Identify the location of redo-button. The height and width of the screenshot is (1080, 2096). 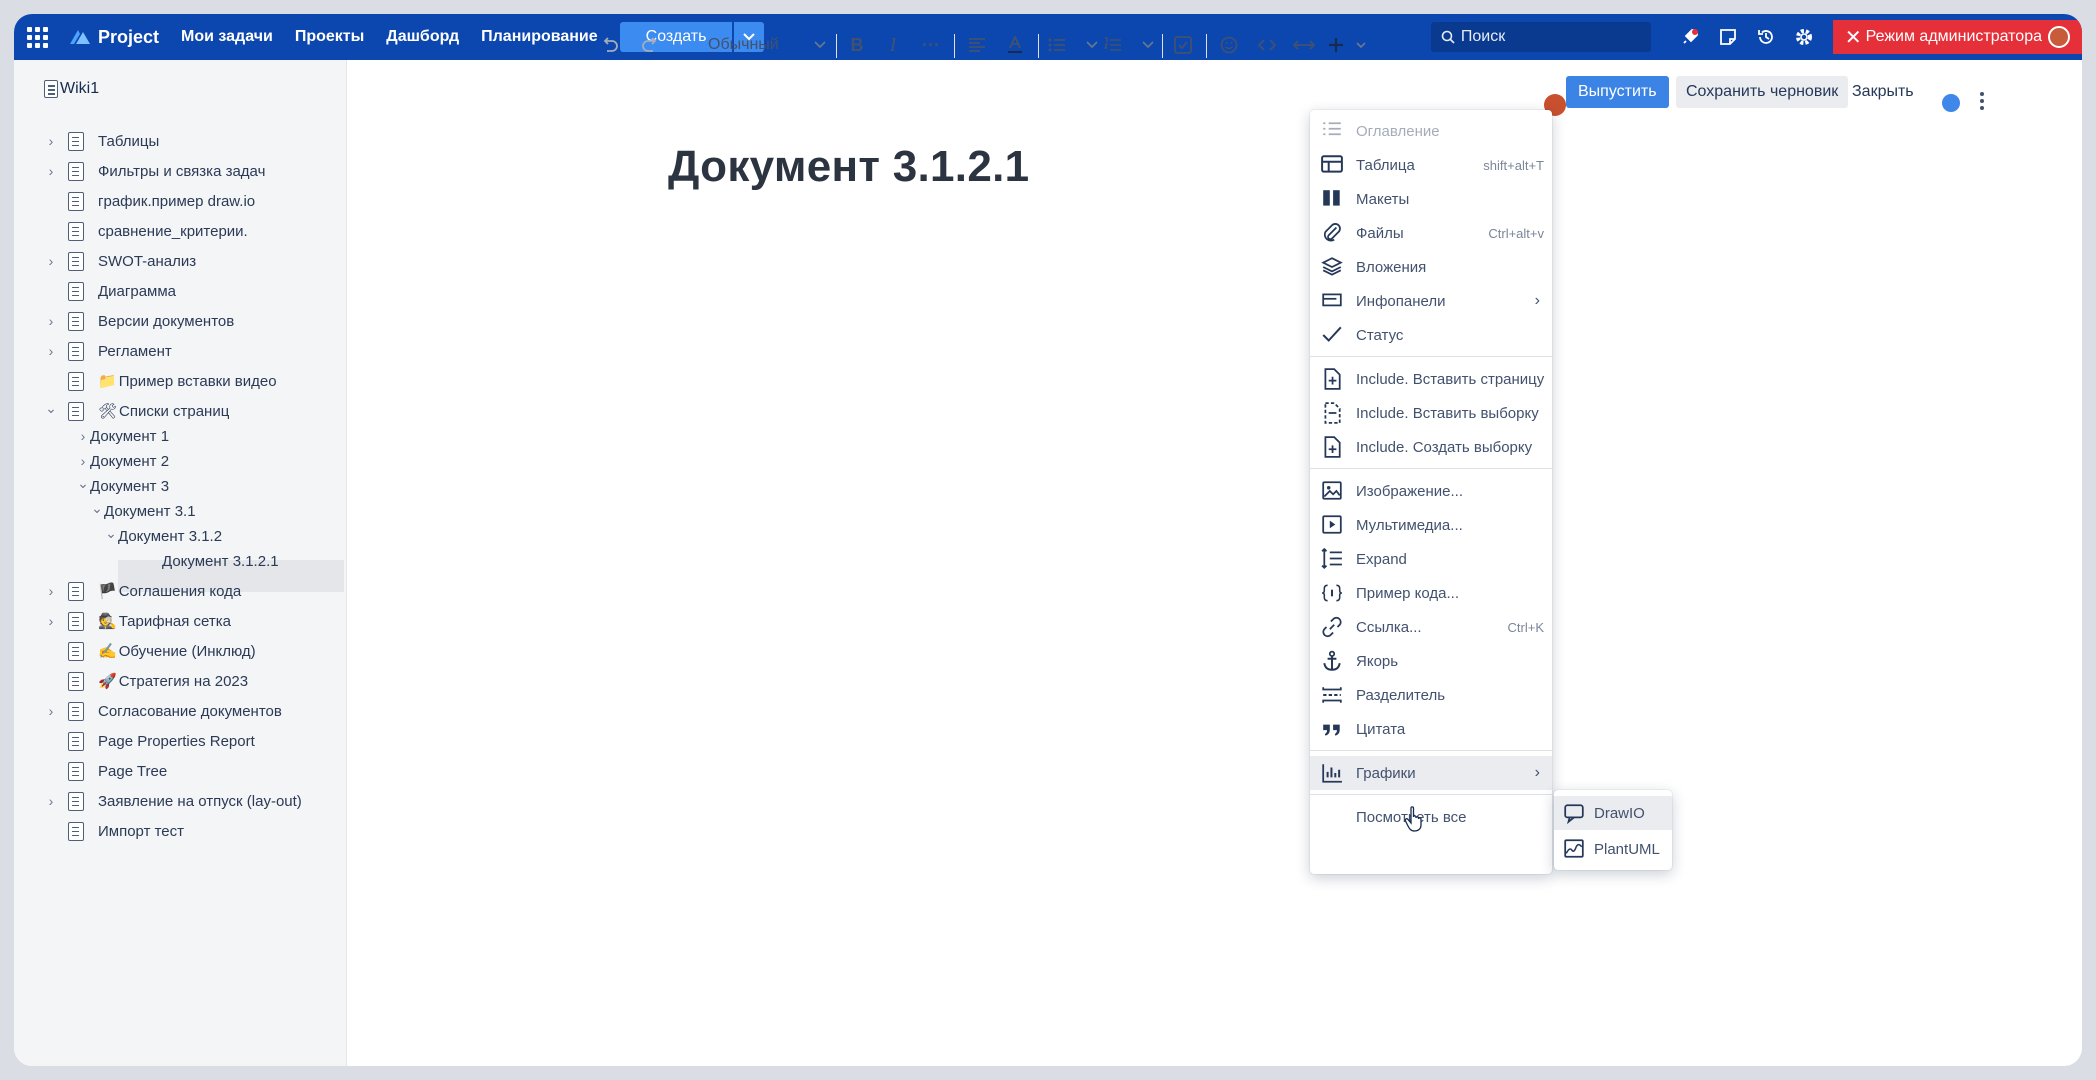
(650, 45).